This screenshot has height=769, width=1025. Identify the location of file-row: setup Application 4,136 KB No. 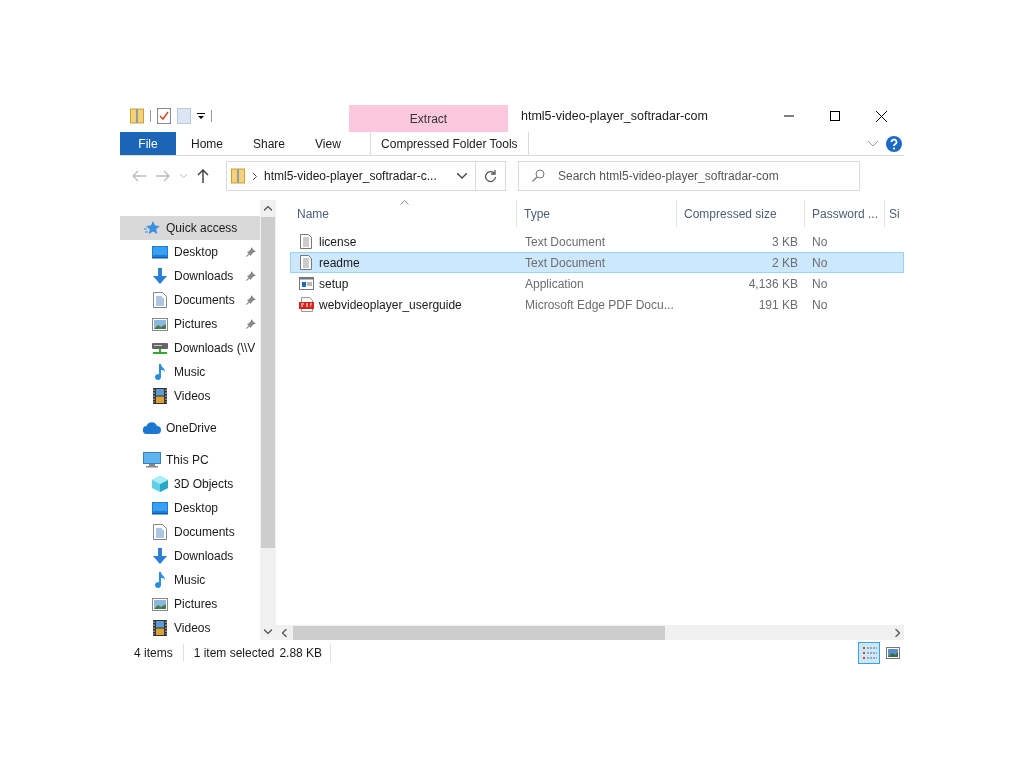
(597, 283).